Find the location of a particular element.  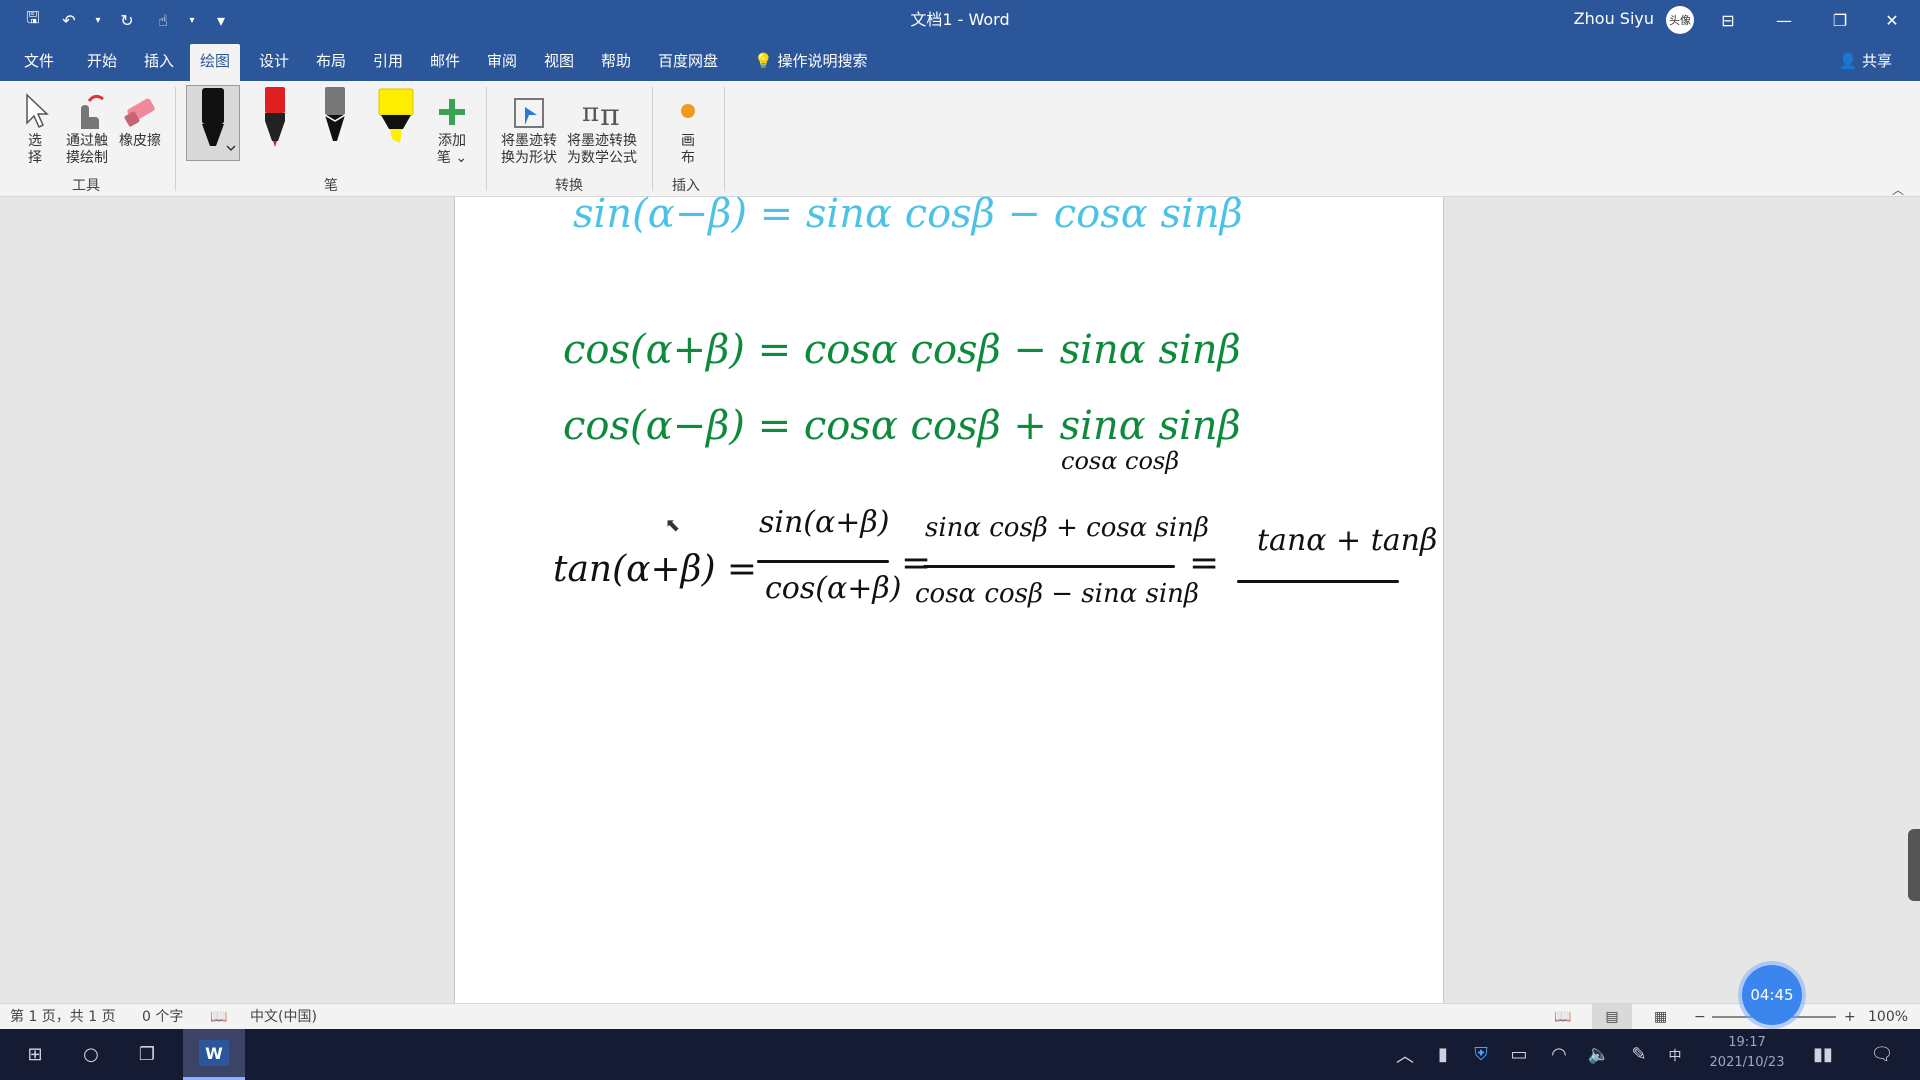

tab-help: 帮助 is located at coordinates (616, 62).